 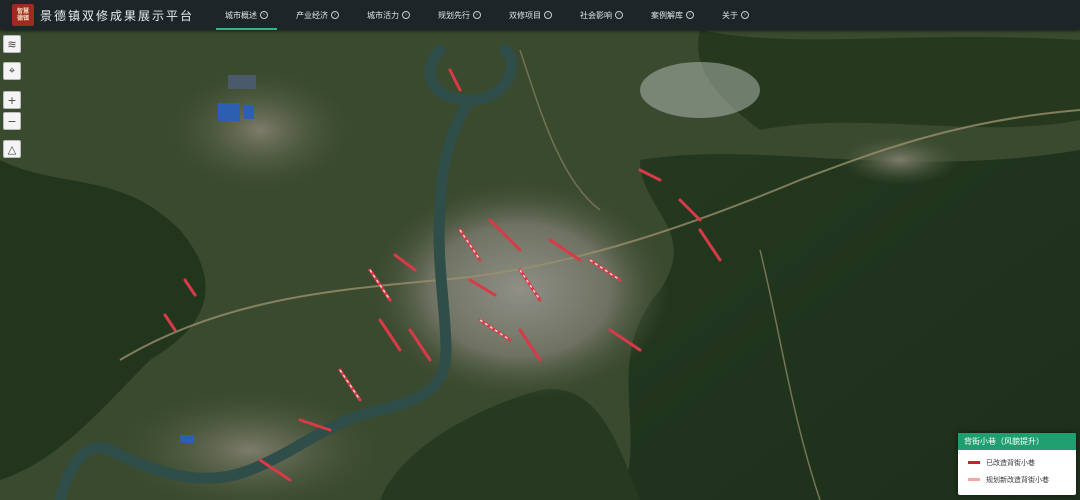 I want to click on urban-area-northwest, so click(x=260, y=130).